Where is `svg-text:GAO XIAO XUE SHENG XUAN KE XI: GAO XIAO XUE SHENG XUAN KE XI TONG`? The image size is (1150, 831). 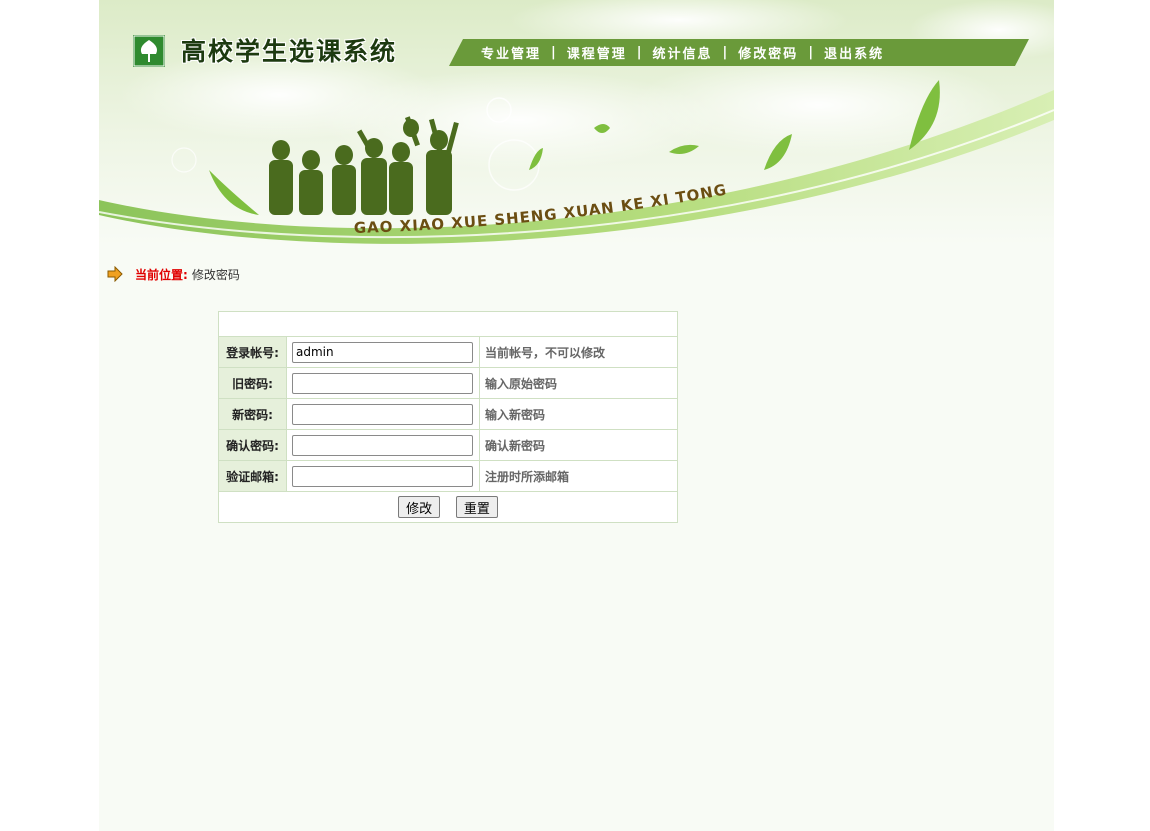 svg-text:GAO XIAO XUE SHENG XUAN KE XI: GAO XIAO XUE SHENG XUAN KE XI TONG is located at coordinates (541, 210).